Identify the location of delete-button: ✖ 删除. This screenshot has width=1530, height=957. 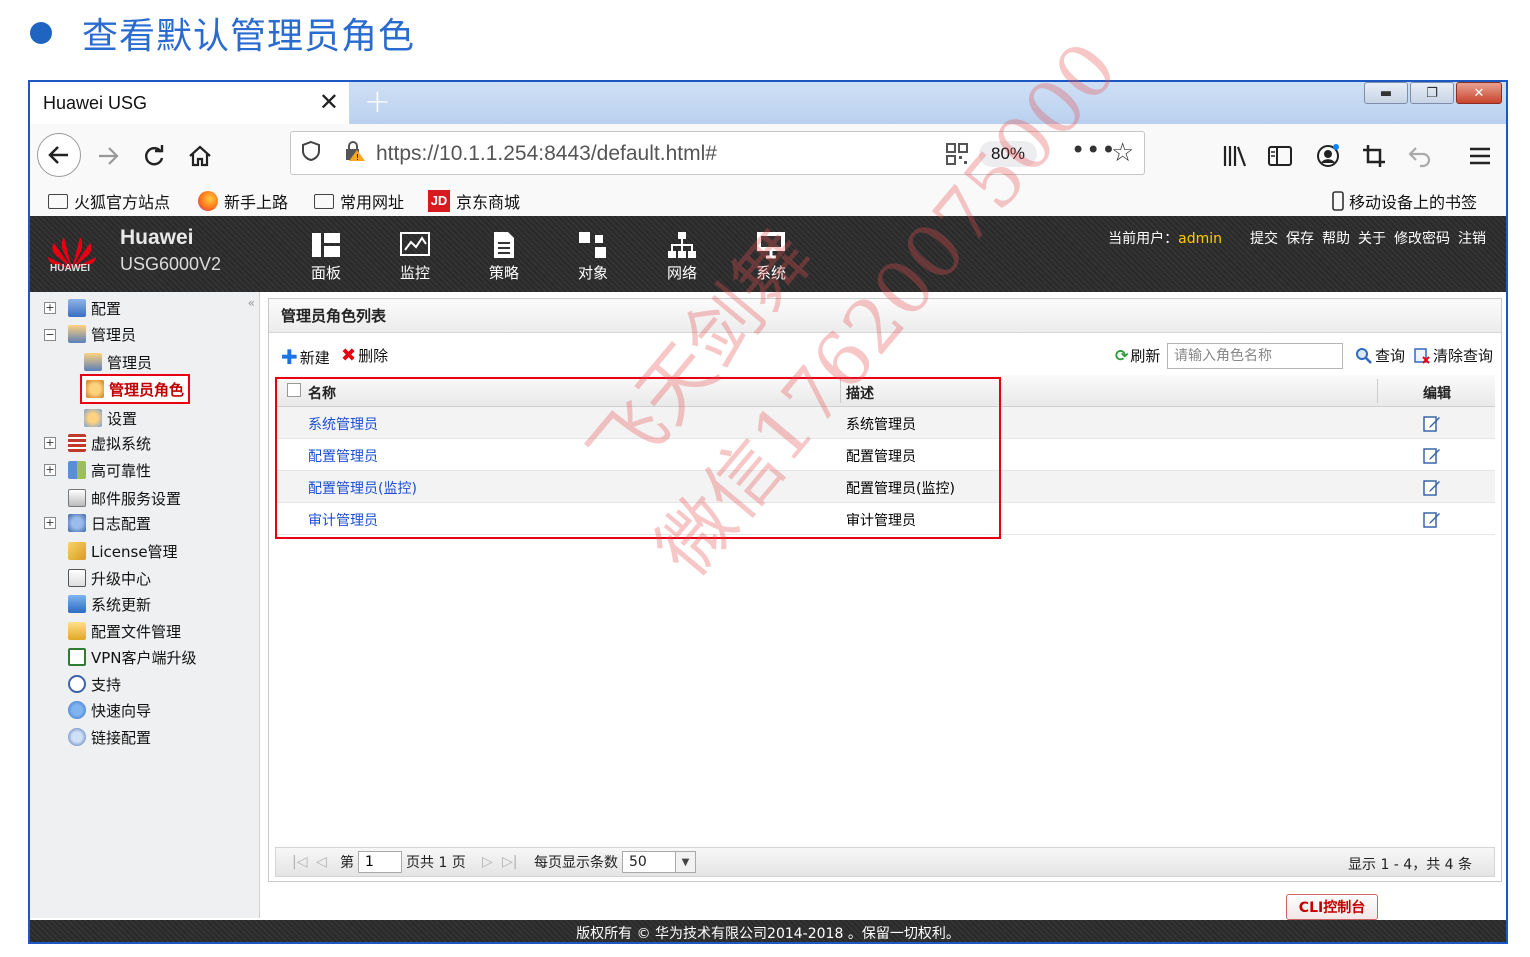
(364, 355).